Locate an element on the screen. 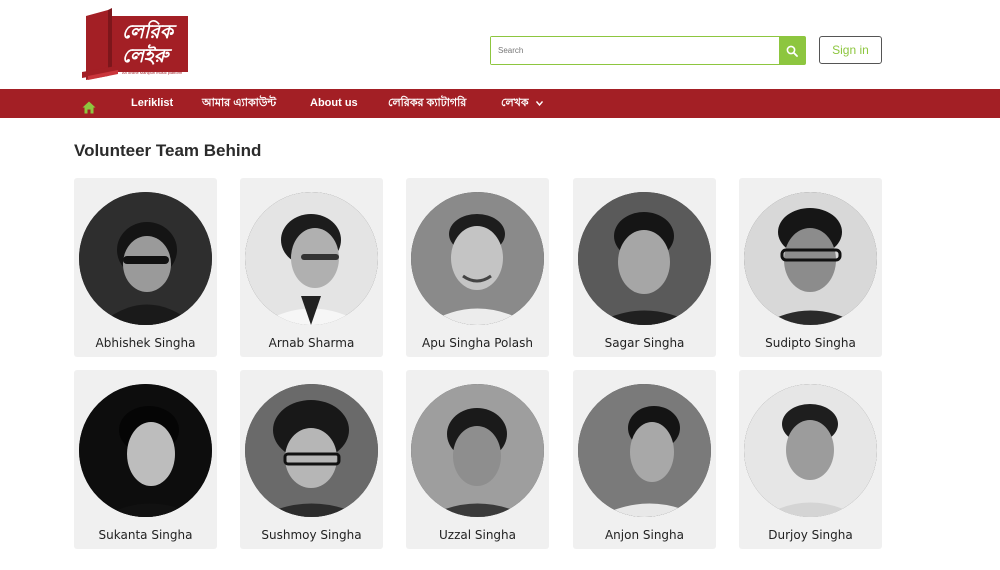  team-card: Sagar Singha is located at coordinates (644, 267).